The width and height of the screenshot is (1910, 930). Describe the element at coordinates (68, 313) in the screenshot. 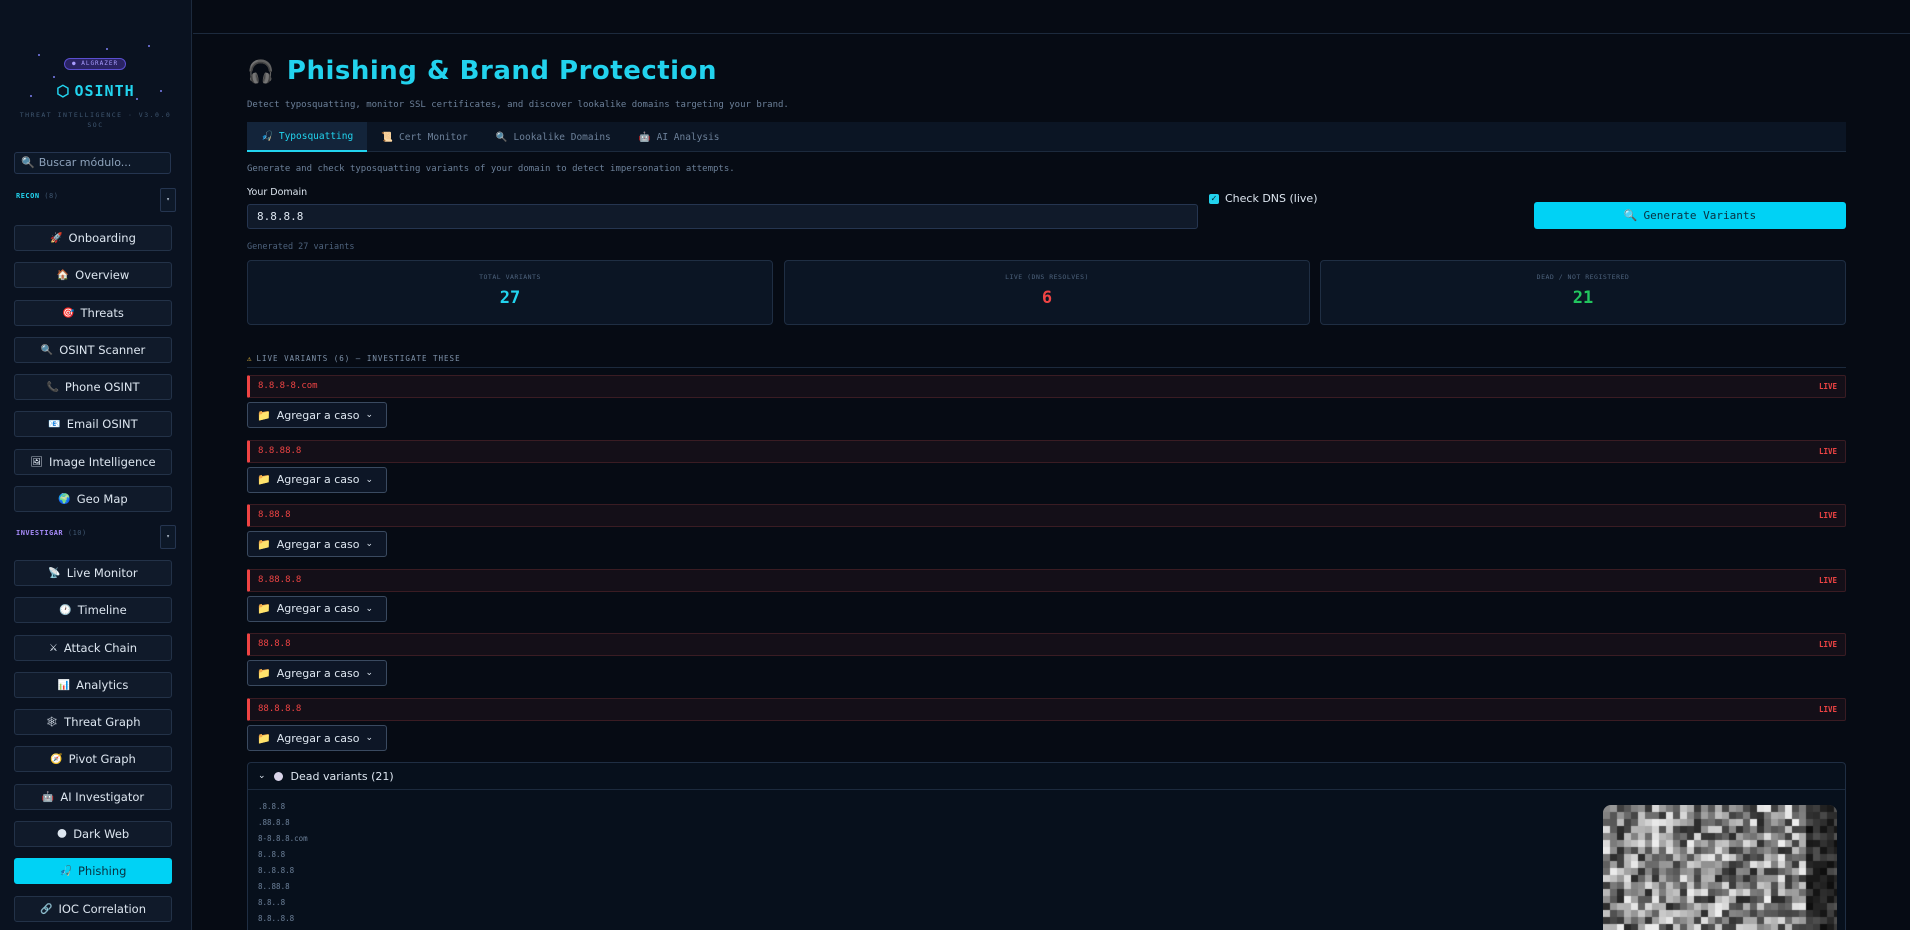

I see `sidebar-item-icon: 🎯` at that location.